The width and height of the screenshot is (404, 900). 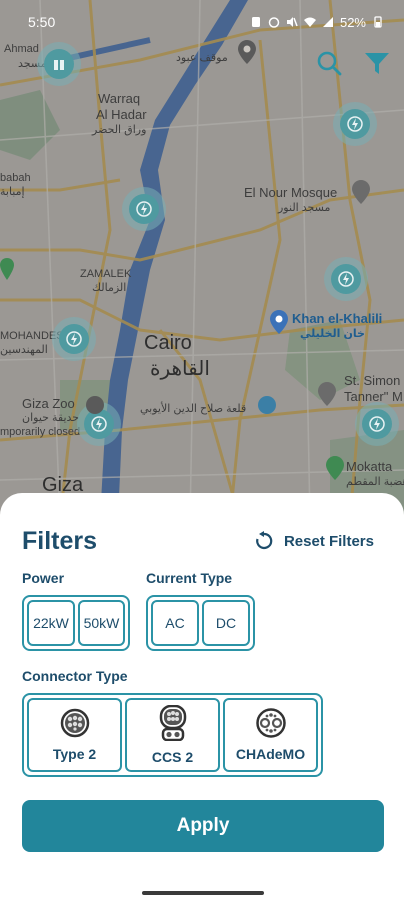 What do you see at coordinates (203, 893) in the screenshot?
I see `home-indicator` at bounding box center [203, 893].